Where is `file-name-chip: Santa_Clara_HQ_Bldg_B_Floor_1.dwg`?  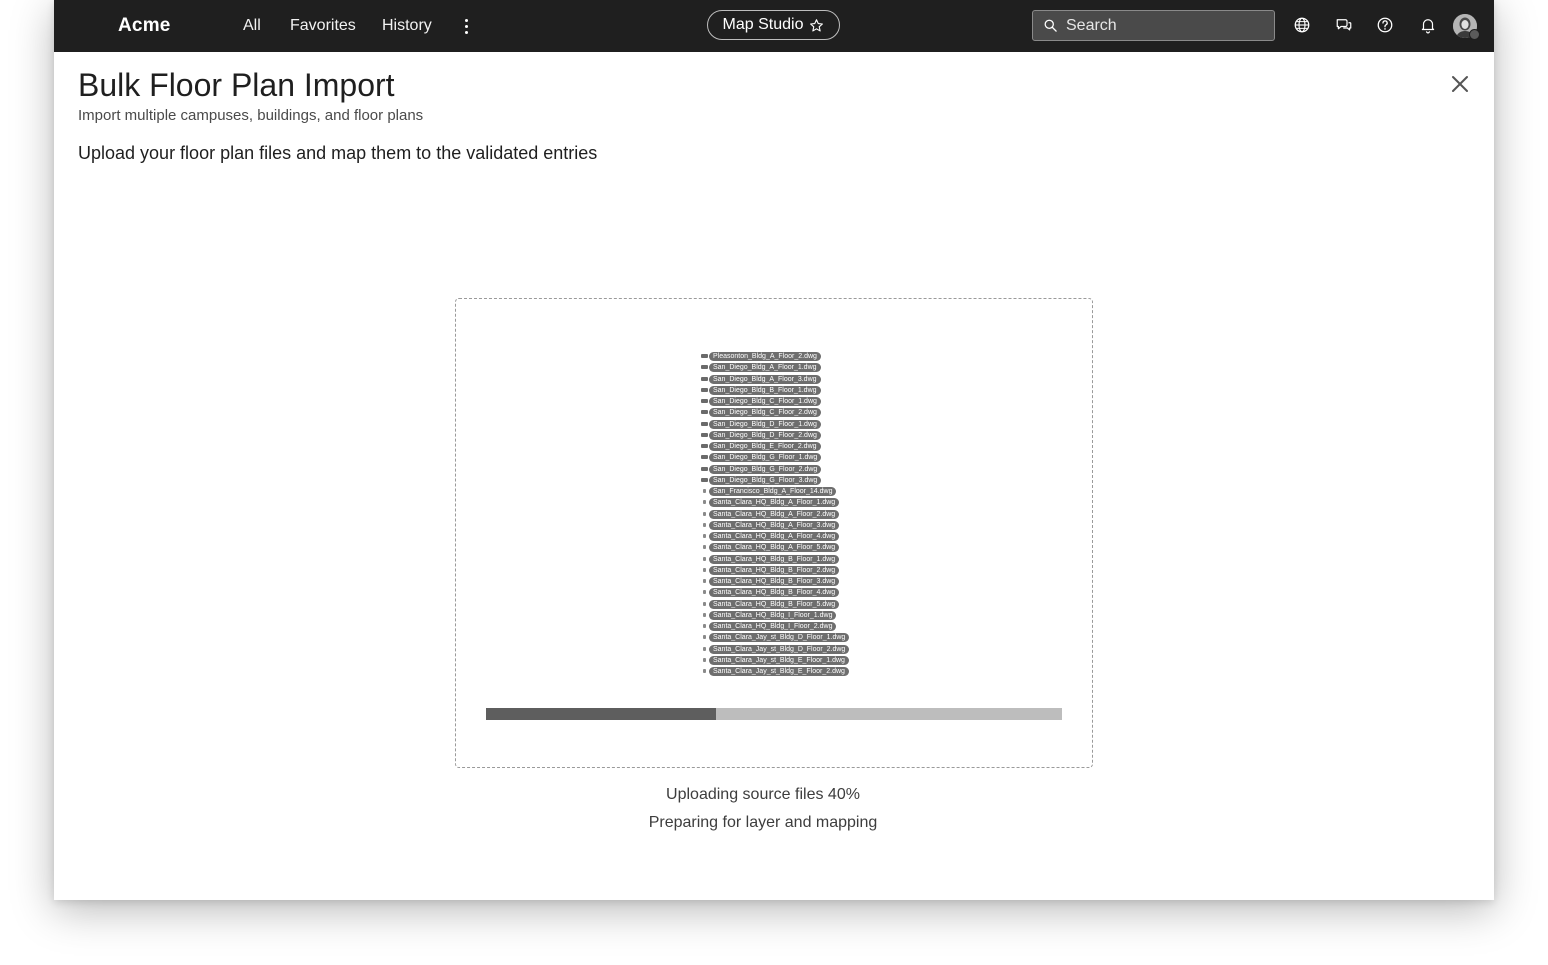
file-name-chip: Santa_Clara_HQ_Bldg_B_Floor_1.dwg is located at coordinates (774, 559).